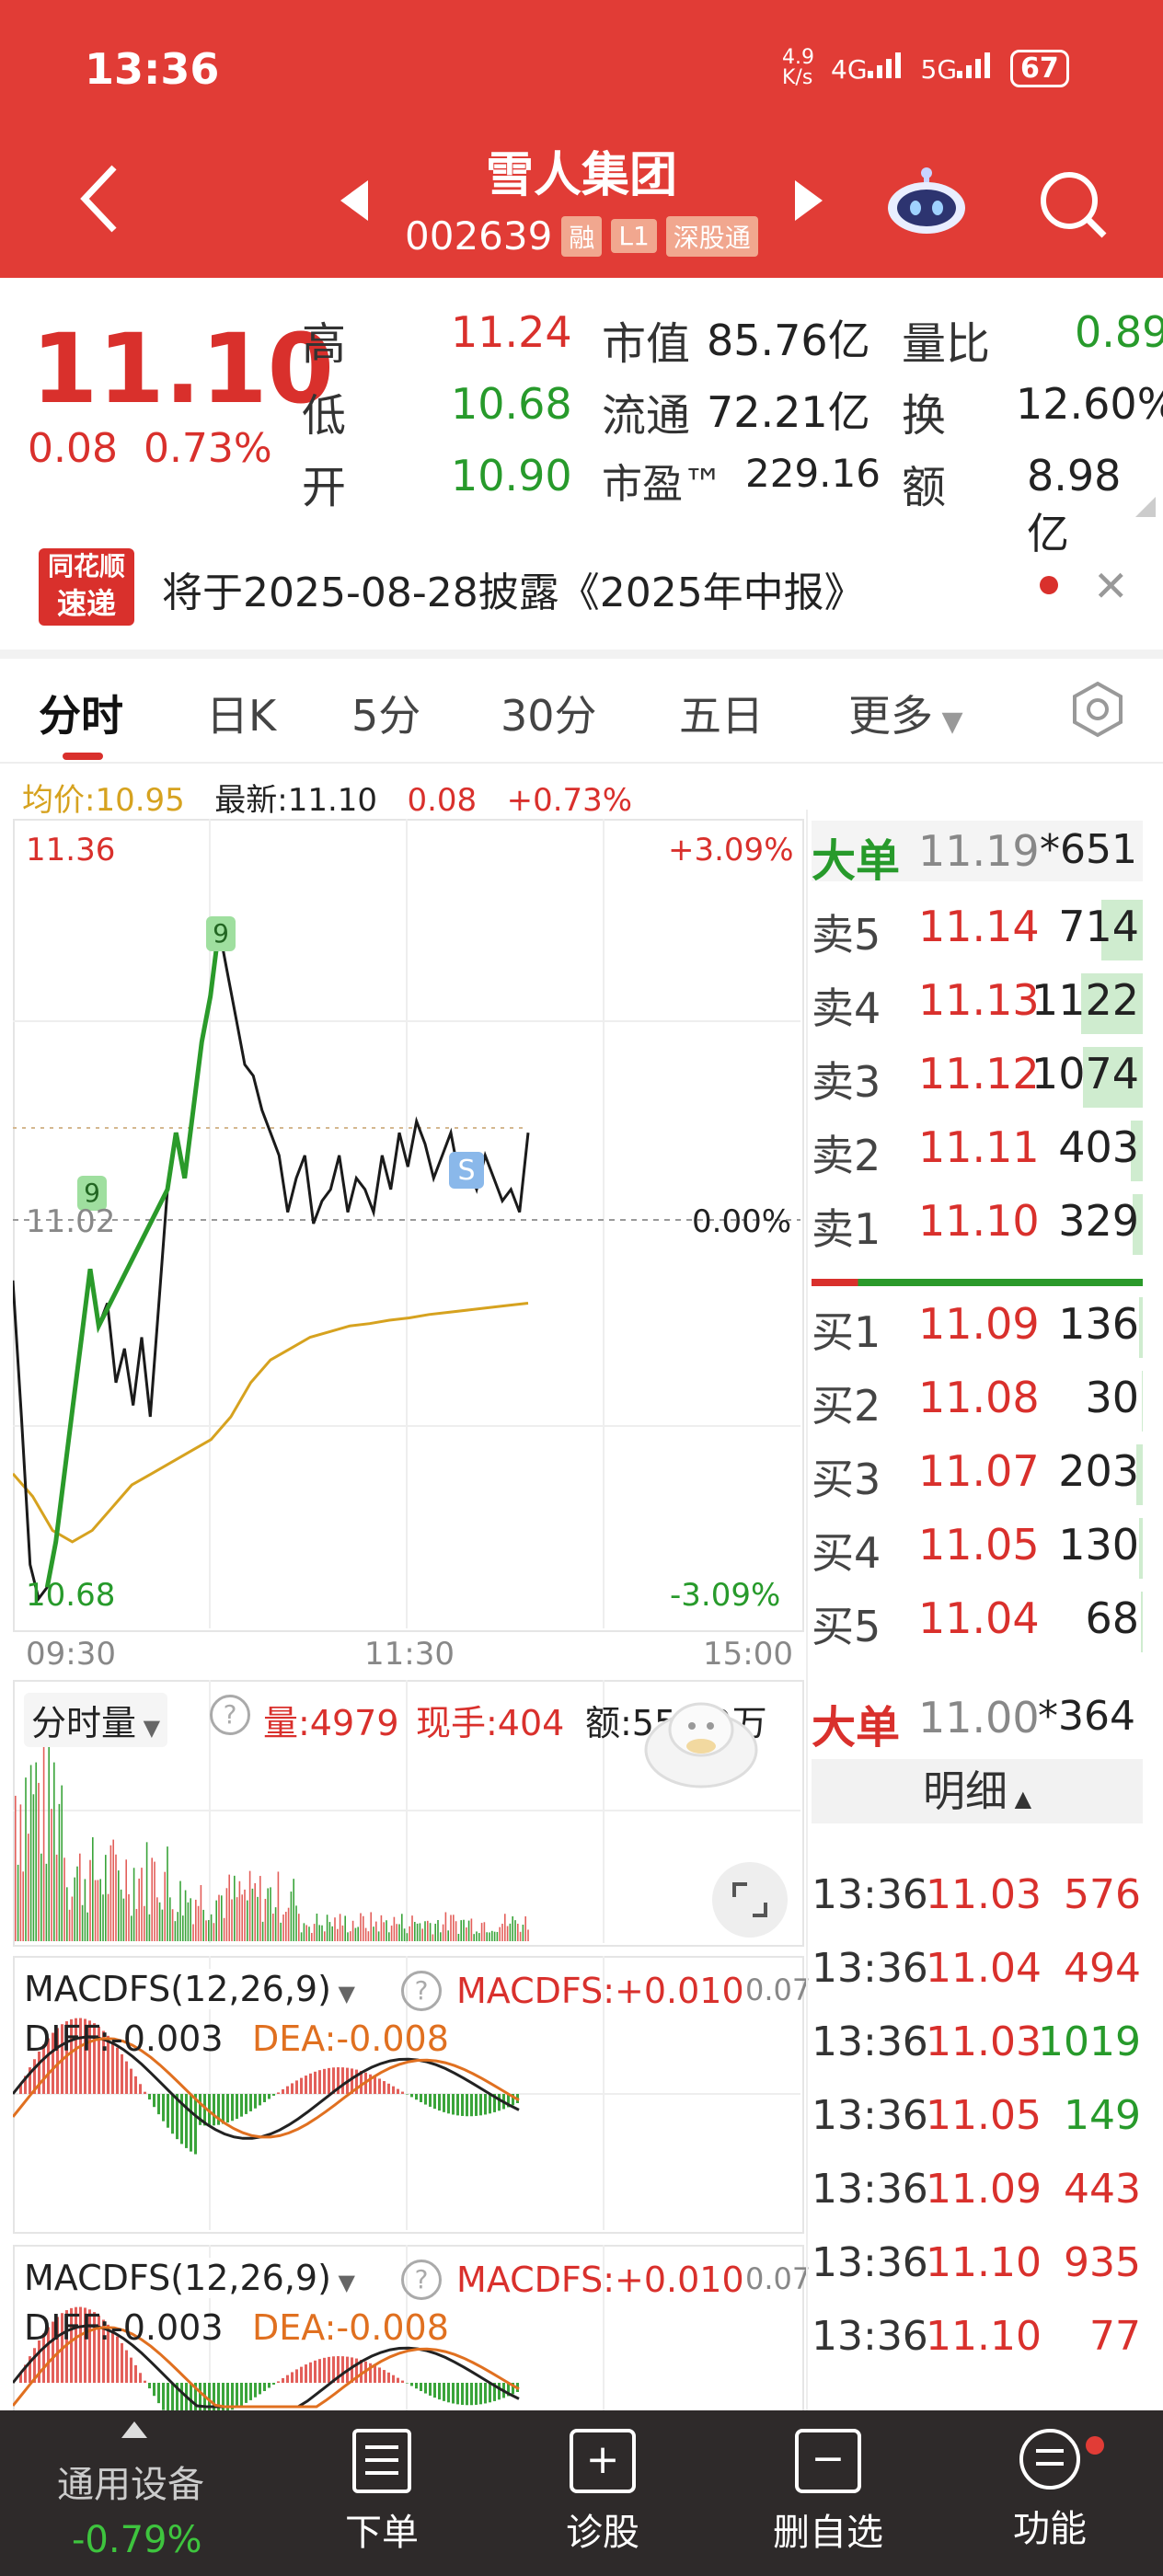  Describe the element at coordinates (978, 1791) in the screenshot. I see `detail-header: 明细 ▲` at that location.